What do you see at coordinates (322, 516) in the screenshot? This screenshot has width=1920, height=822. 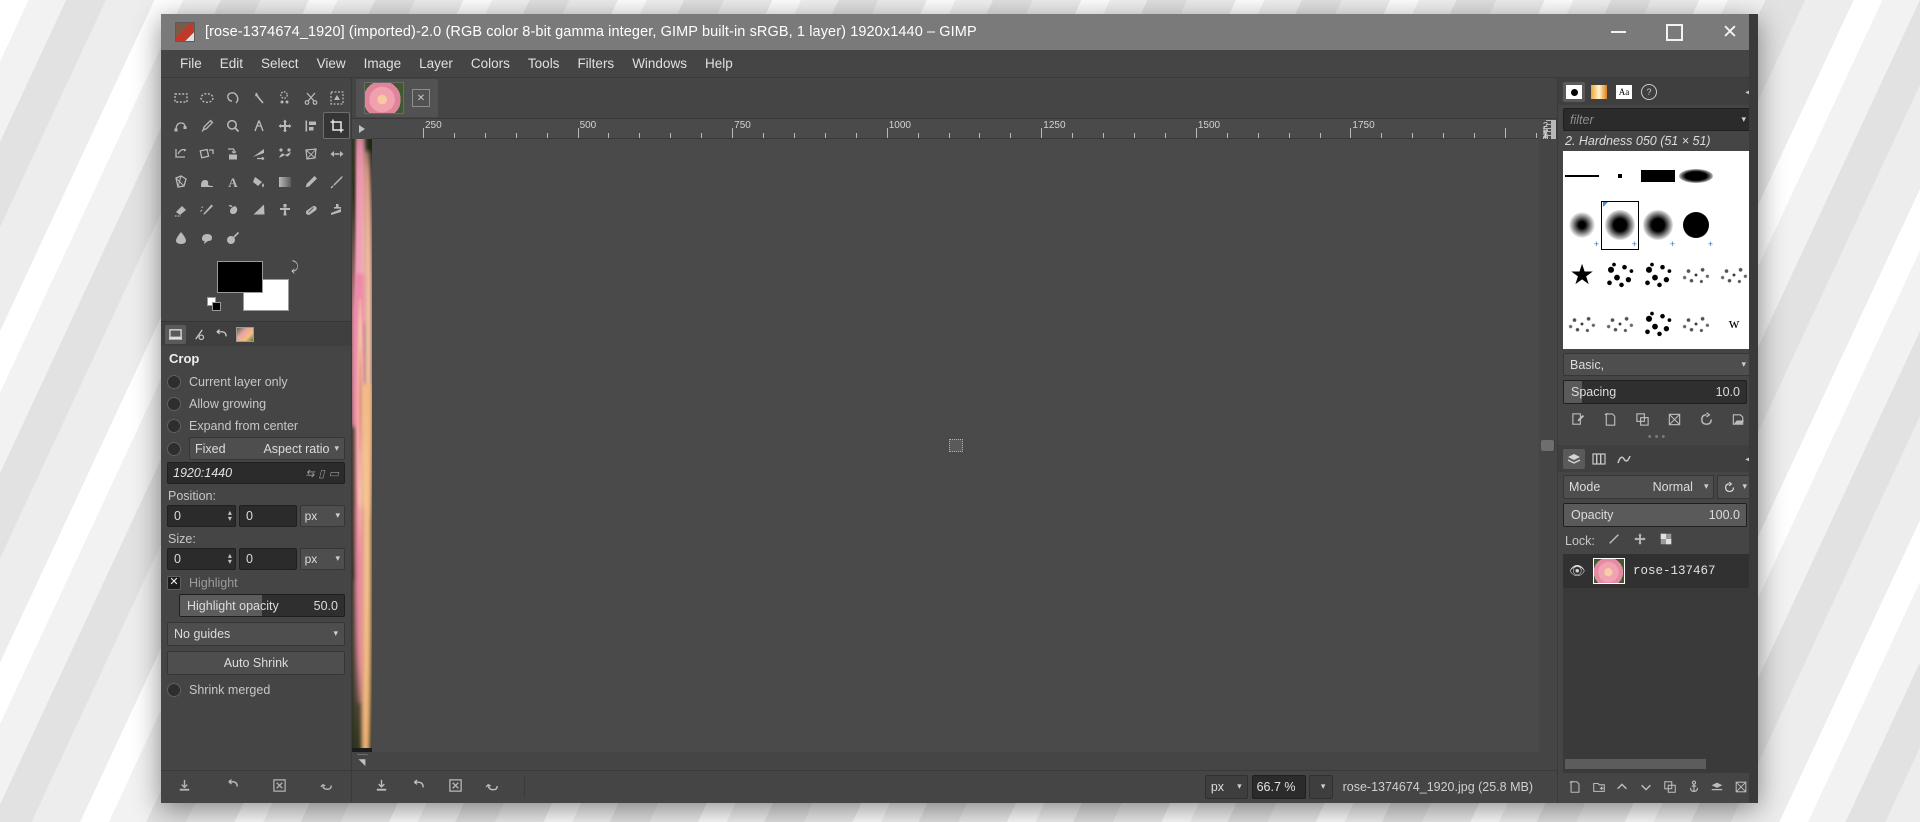 I see `position-unit-combo: px ▾` at bounding box center [322, 516].